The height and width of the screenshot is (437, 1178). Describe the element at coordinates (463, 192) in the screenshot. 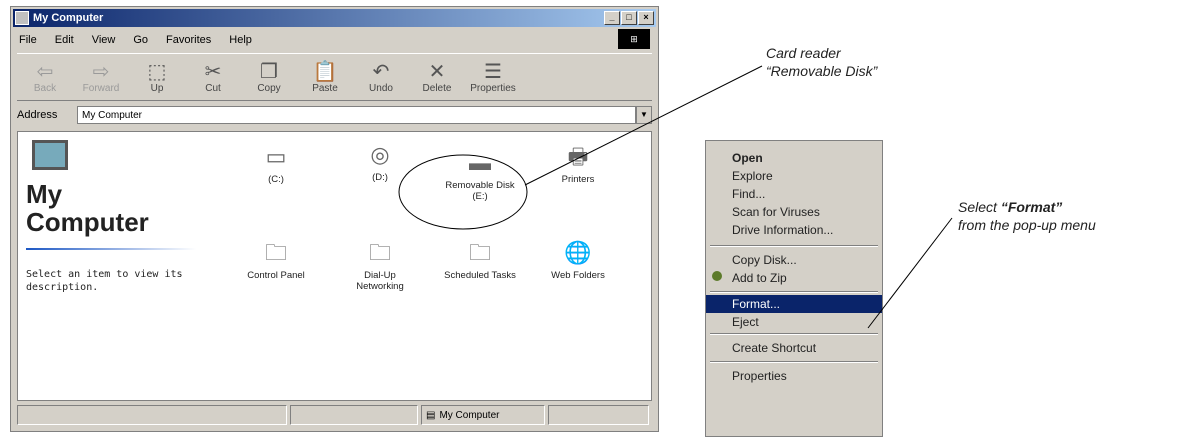

I see `removable-disk-highlight-ellipse` at that location.